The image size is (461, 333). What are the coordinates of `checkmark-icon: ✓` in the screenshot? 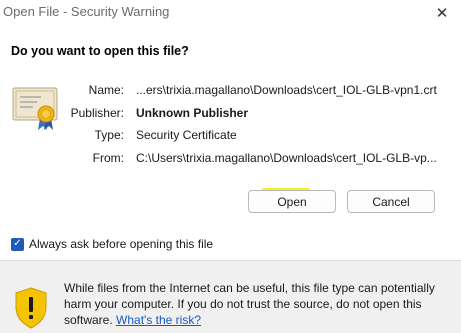 It's located at (17, 243).